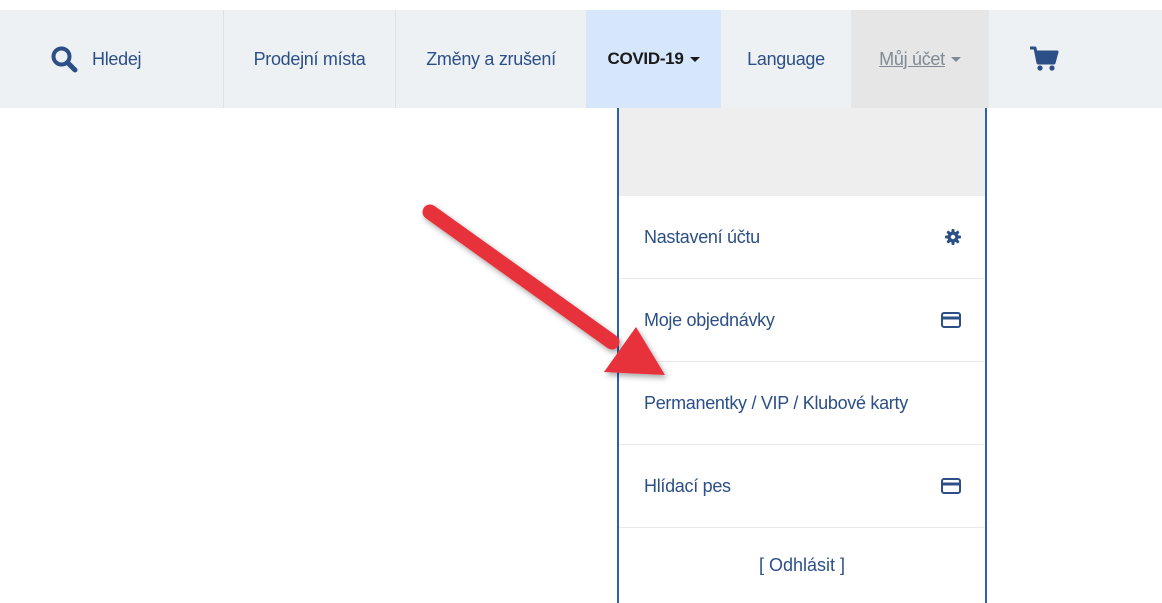  What do you see at coordinates (912, 58) in the screenshot?
I see `nav-account-label: Můj účet` at bounding box center [912, 58].